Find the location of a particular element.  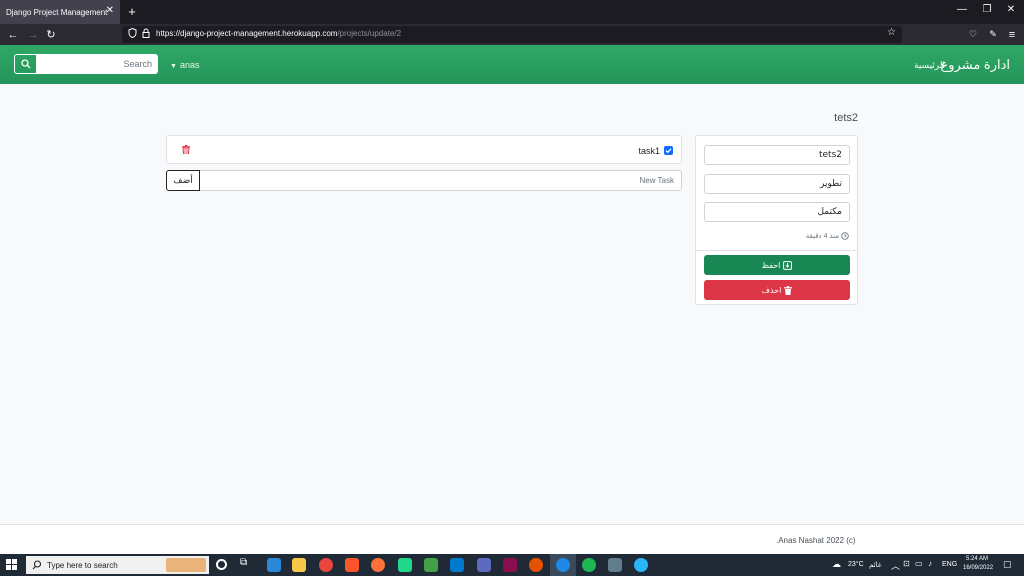

browser-tab: Django Project Management ✕ is located at coordinates (60, 12).